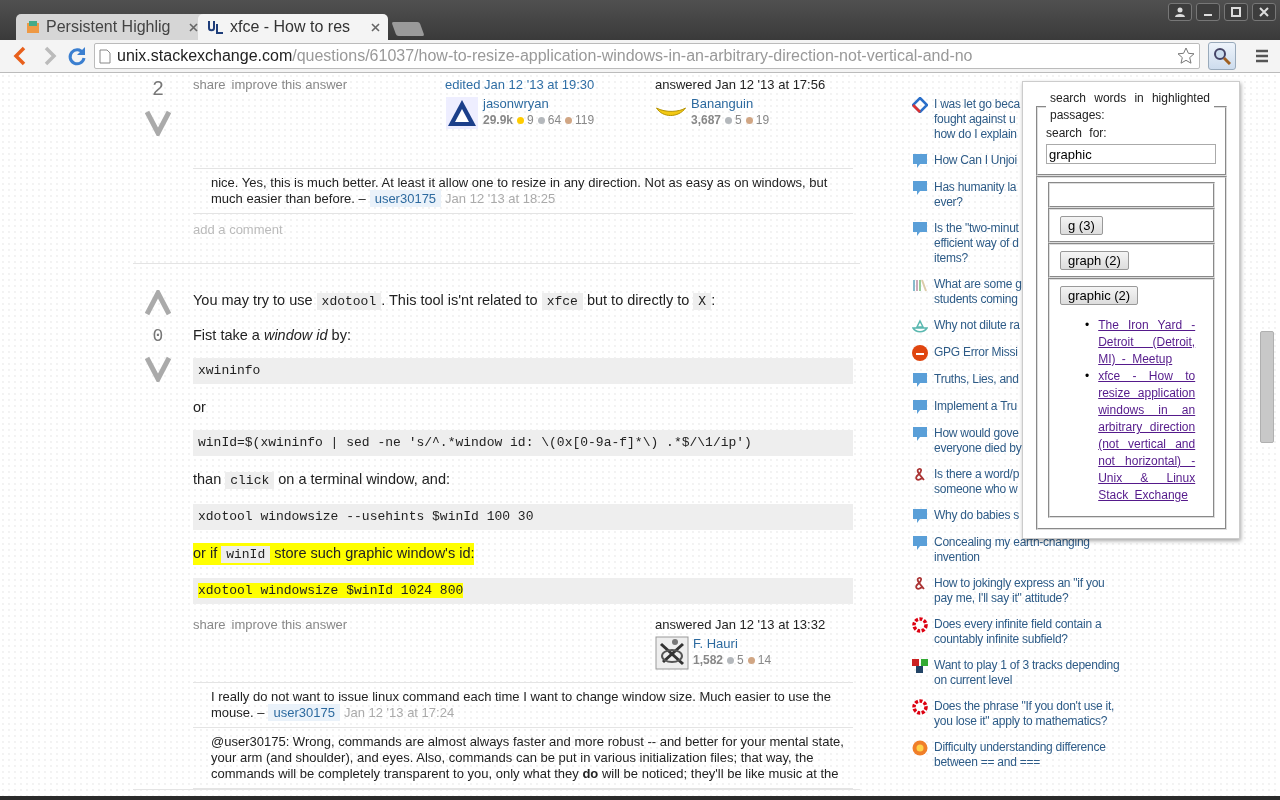 The width and height of the screenshot is (1280, 800). I want to click on maximize-icon, so click(1236, 12).